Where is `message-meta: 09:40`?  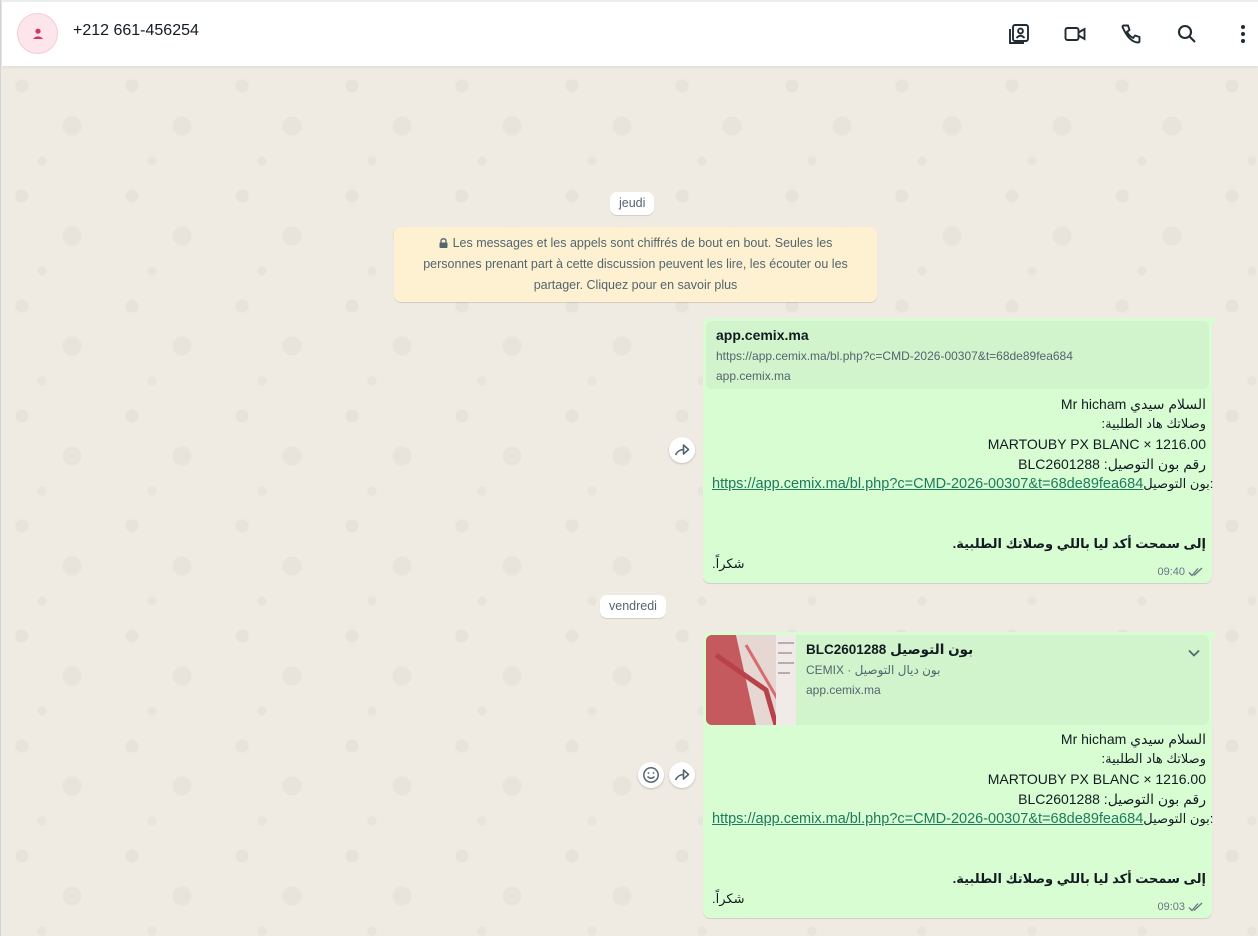 message-meta: 09:40 is located at coordinates (1180, 572).